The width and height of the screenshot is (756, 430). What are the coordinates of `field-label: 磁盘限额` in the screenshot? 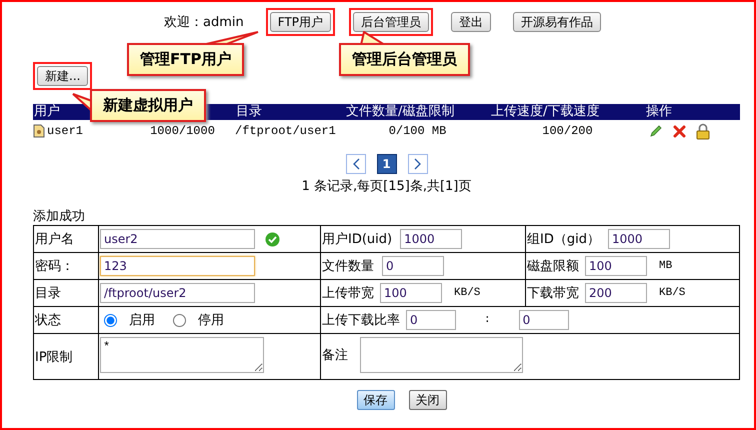 It's located at (553, 266).